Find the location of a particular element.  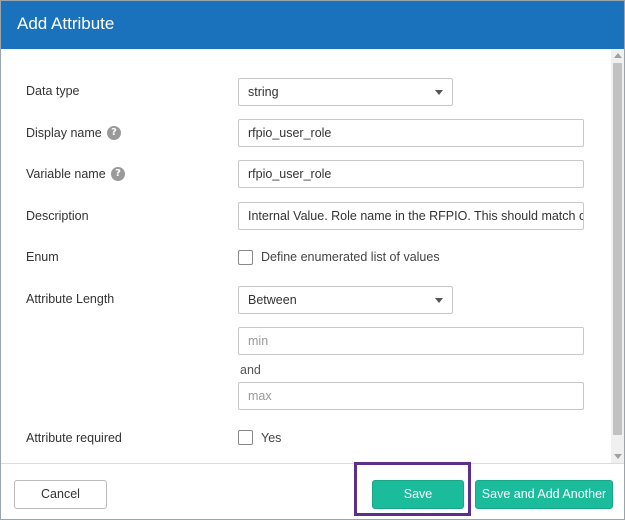

scroll-thumb is located at coordinates (617, 249).